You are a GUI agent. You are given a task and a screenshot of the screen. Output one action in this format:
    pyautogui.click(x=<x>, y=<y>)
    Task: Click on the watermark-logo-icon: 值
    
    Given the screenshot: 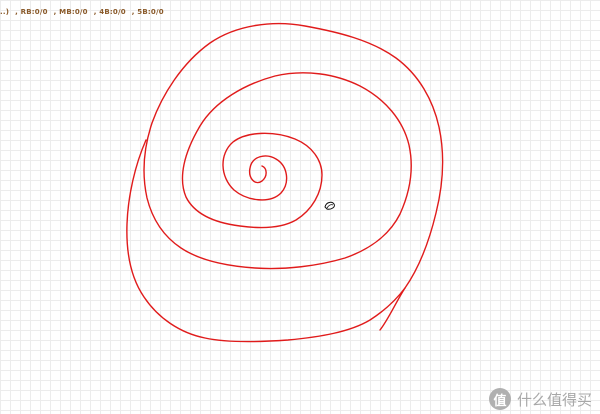 What is the action you would take?
    pyautogui.click(x=499, y=399)
    